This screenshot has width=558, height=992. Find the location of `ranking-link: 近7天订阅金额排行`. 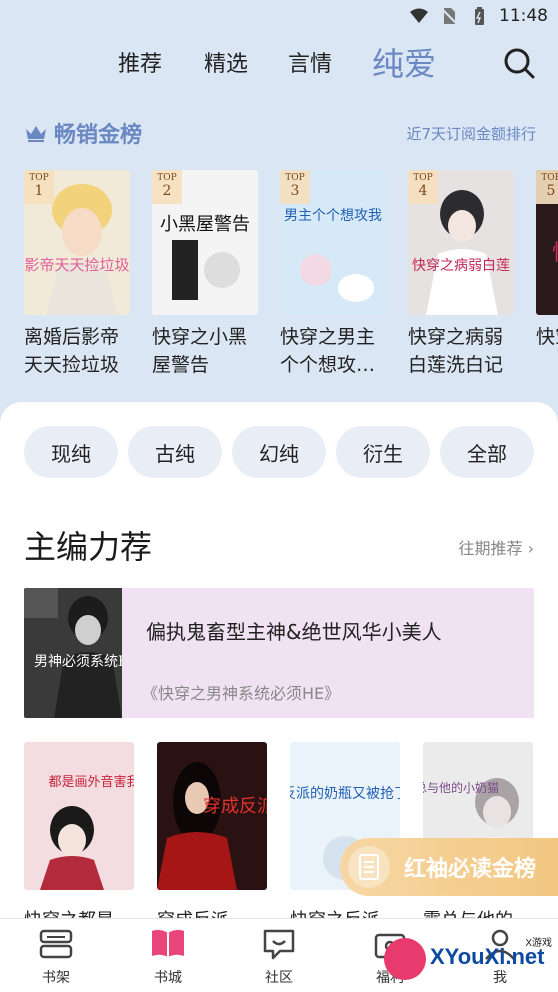

ranking-link: 近7天订阅金额排行 is located at coordinates (471, 133).